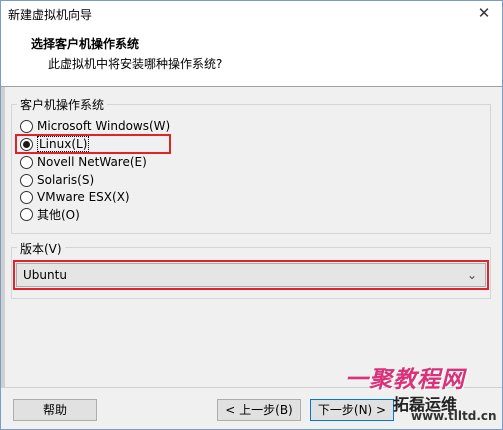 The width and height of the screenshot is (503, 430). Describe the element at coordinates (41, 248) in the screenshot. I see `version-legend: 版本(V)` at that location.